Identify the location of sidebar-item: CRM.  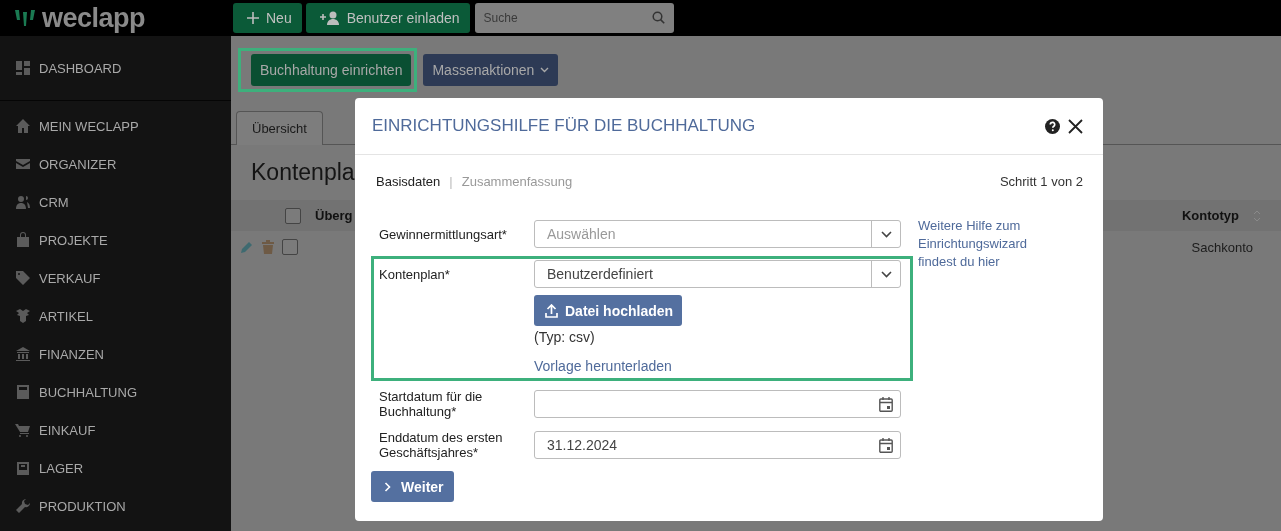
(115, 202).